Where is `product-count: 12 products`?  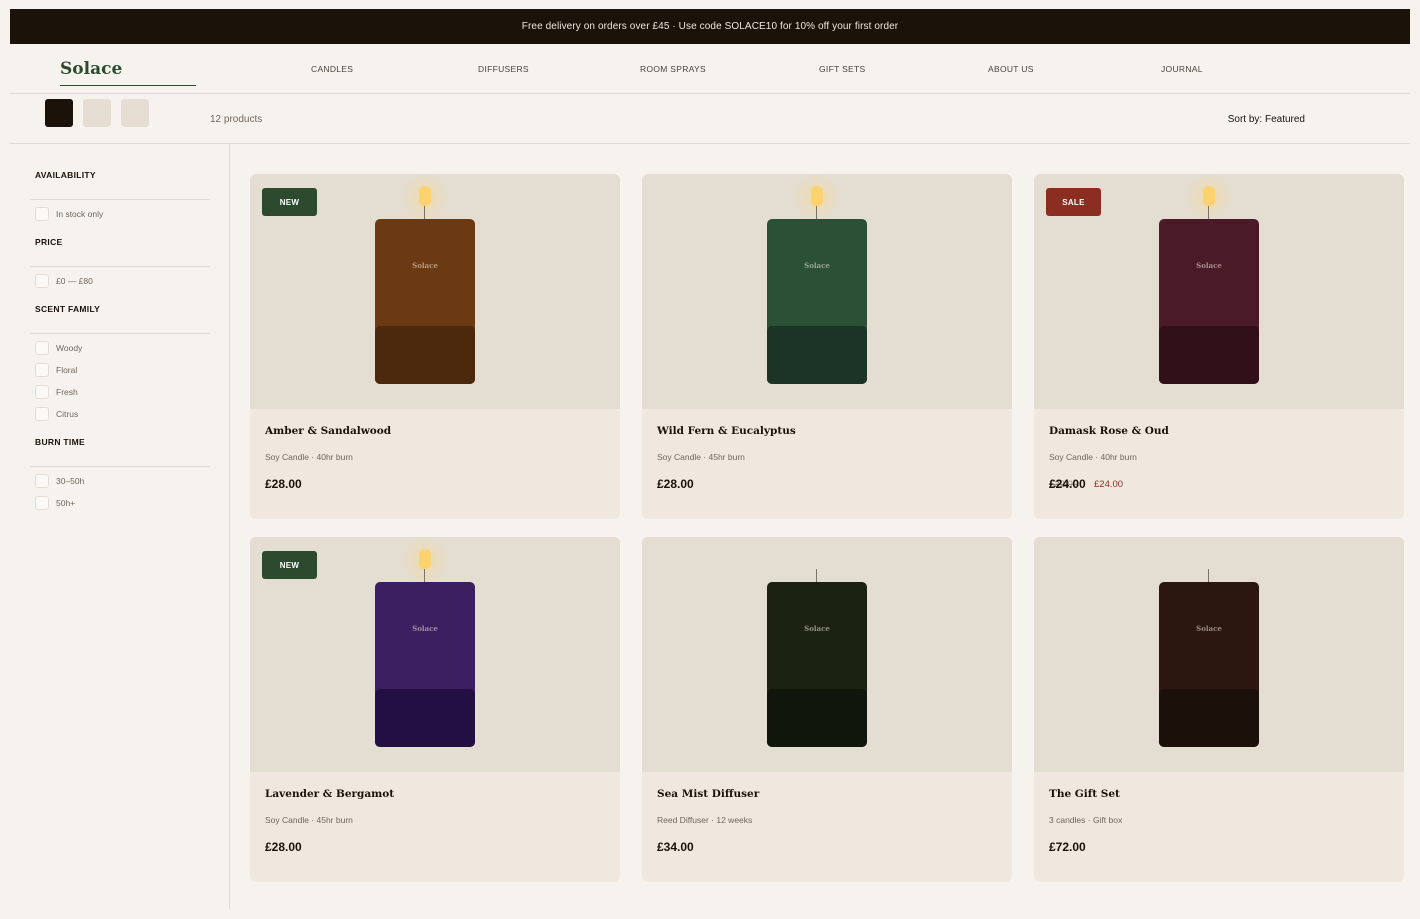
product-count: 12 products is located at coordinates (236, 119).